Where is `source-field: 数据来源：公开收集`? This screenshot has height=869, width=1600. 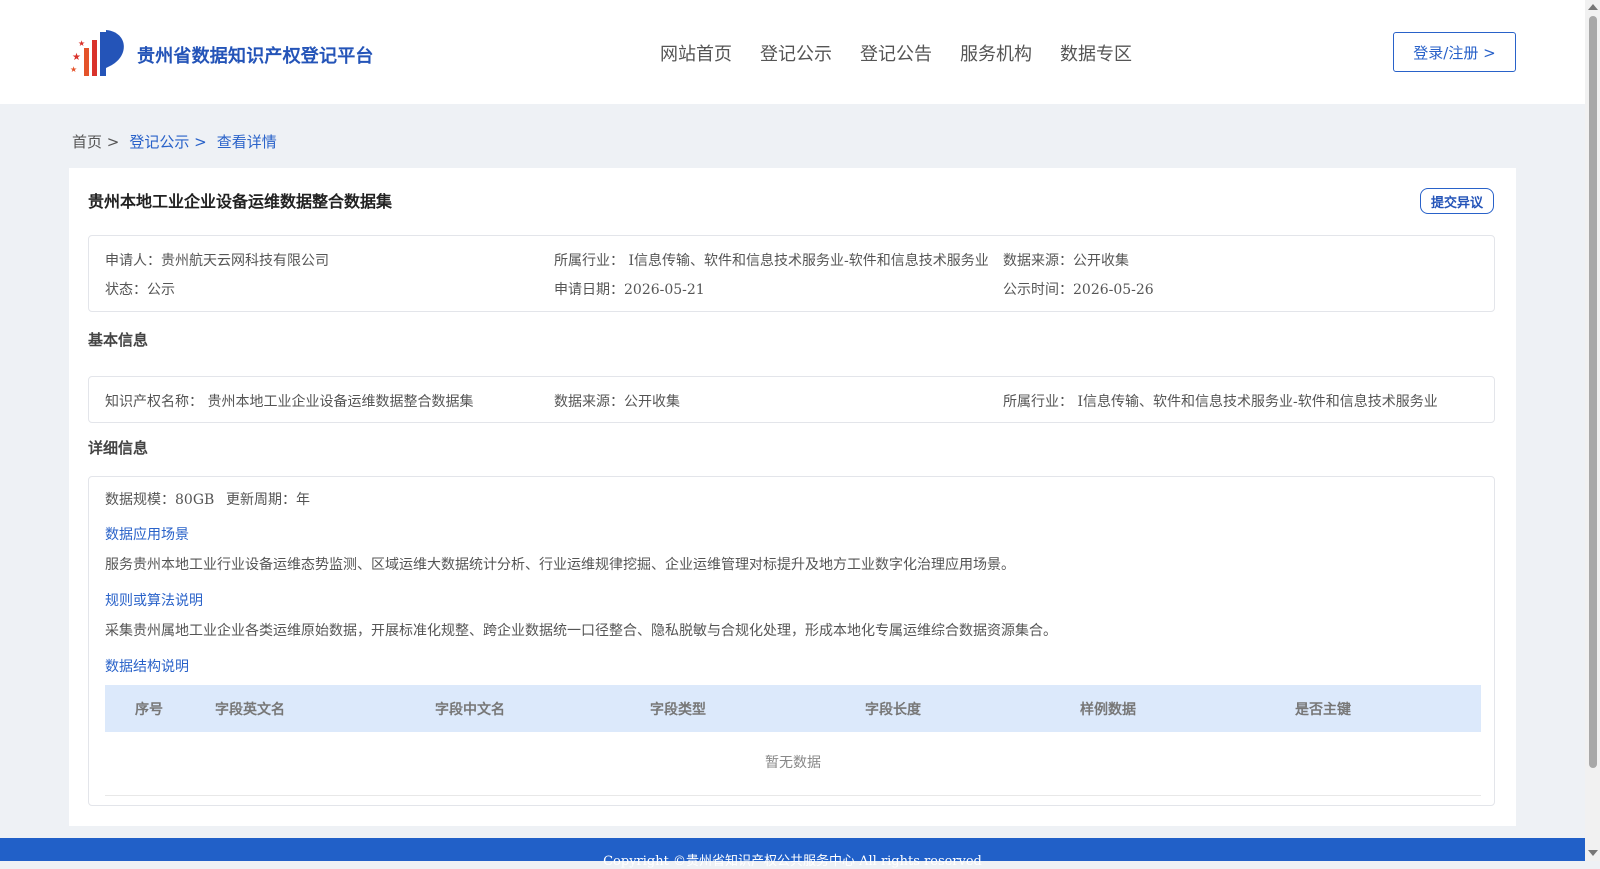 source-field: 数据来源：公开收集 is located at coordinates (1066, 261).